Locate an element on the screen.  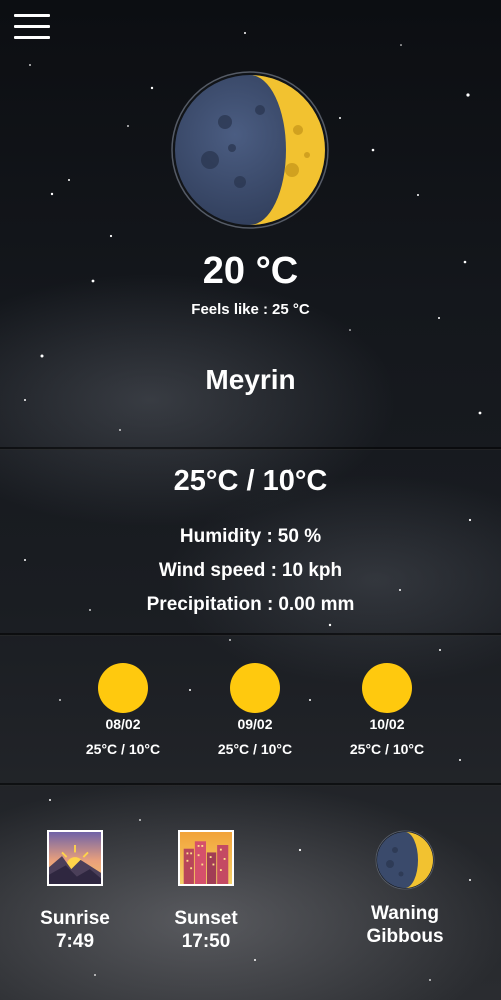
precipitation-value: 0.00 mm is located at coordinates (316, 604).